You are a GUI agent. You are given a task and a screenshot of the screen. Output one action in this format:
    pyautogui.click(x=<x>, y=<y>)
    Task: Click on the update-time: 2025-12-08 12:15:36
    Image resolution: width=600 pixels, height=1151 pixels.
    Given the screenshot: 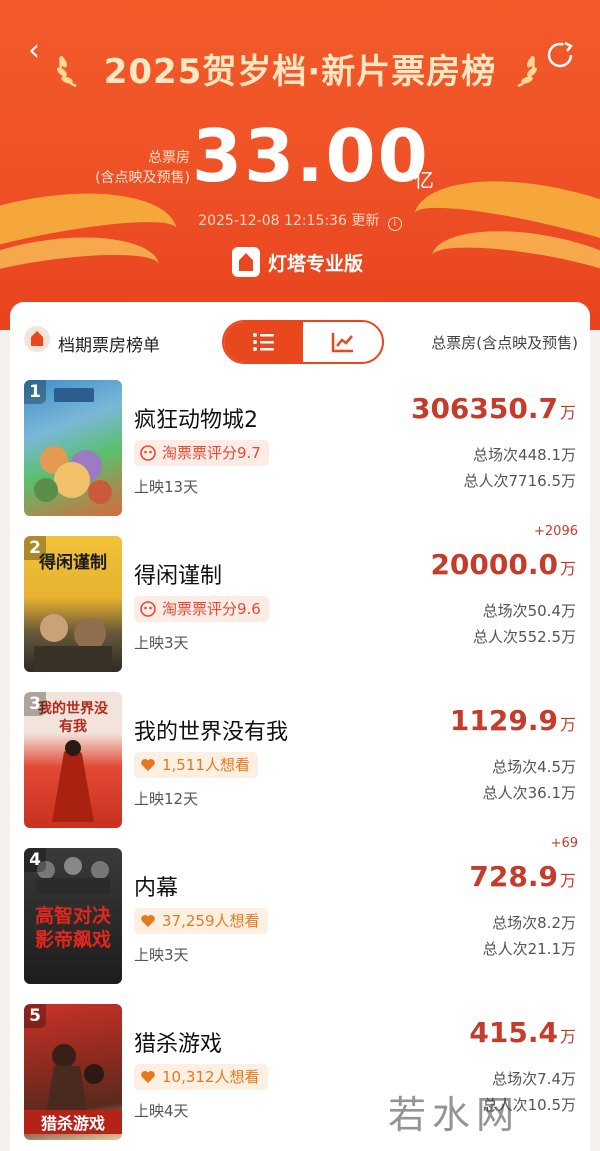 What is the action you would take?
    pyautogui.click(x=272, y=221)
    